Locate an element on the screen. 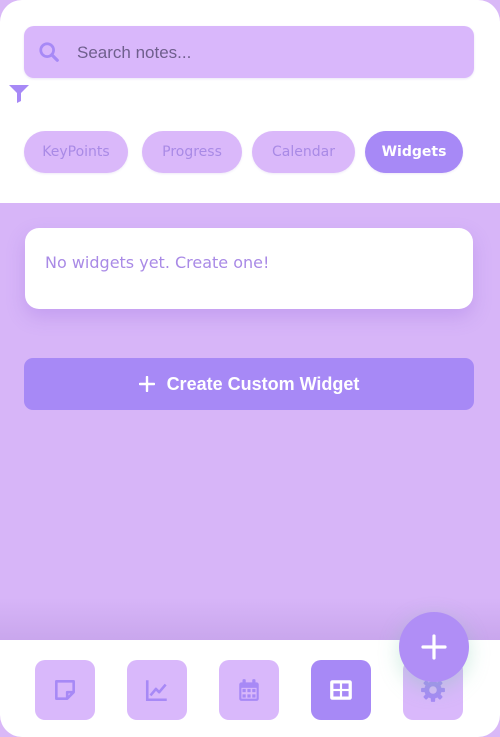 Image resolution: width=500 pixels, height=737 pixels. chart-icon is located at coordinates (156, 691).